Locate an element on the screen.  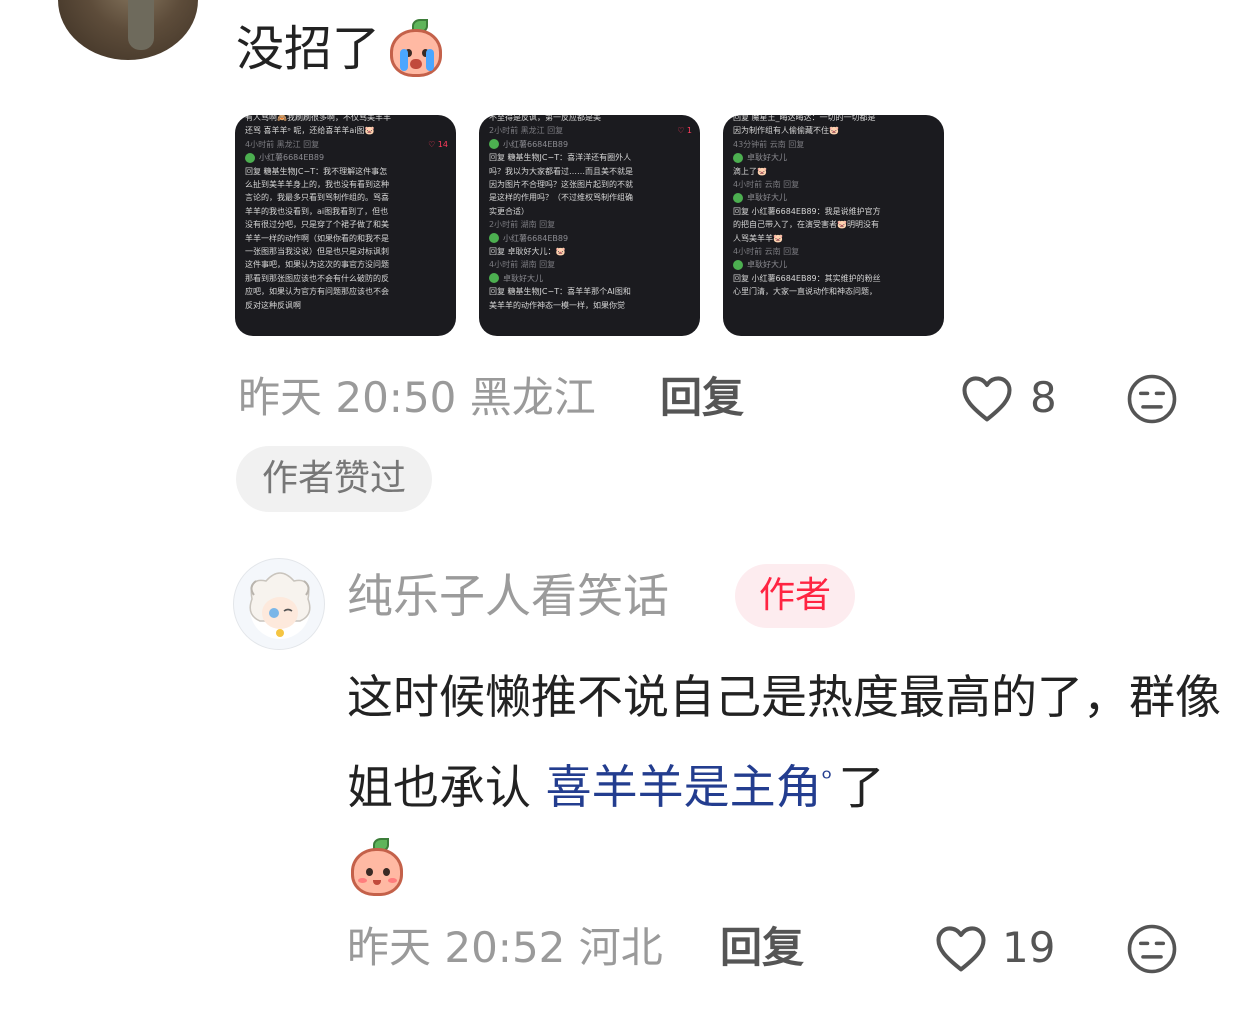
thumb-line: 实更合适） is located at coordinates (509, 211).